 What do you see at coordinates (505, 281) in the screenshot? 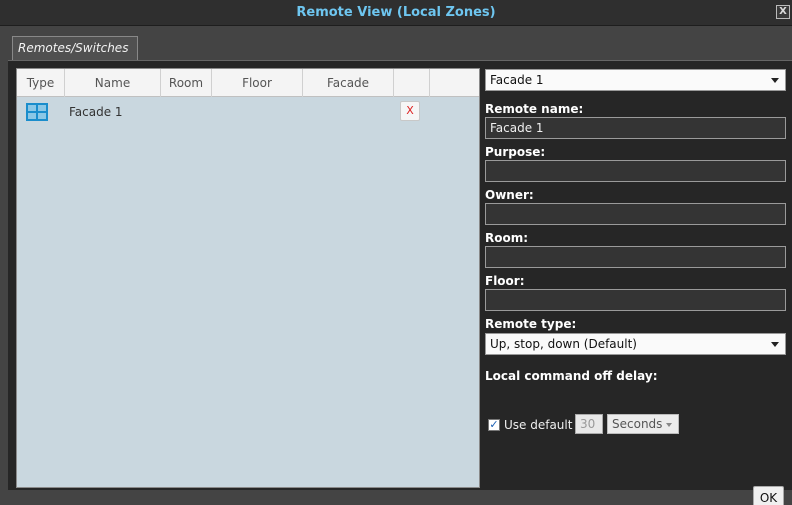
I see `floor-label: Floor:` at bounding box center [505, 281].